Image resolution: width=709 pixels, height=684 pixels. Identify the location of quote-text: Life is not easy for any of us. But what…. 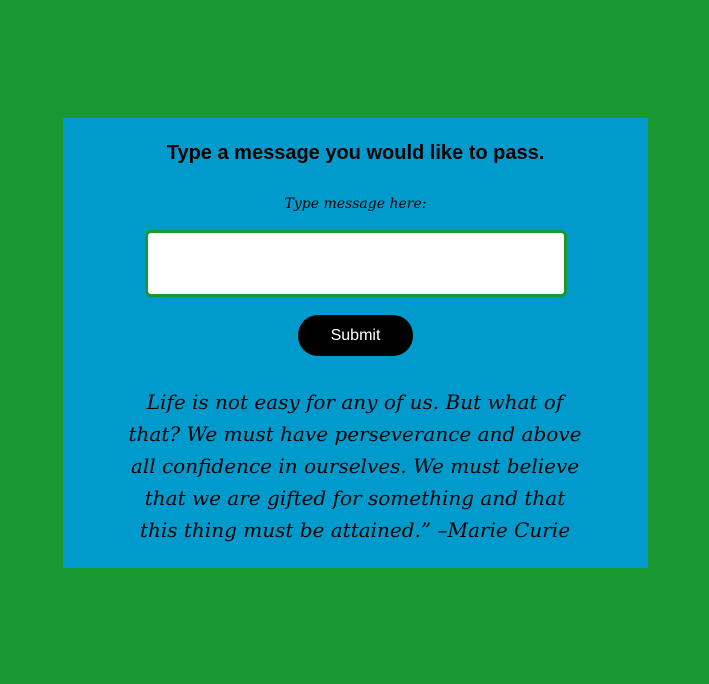
(355, 466).